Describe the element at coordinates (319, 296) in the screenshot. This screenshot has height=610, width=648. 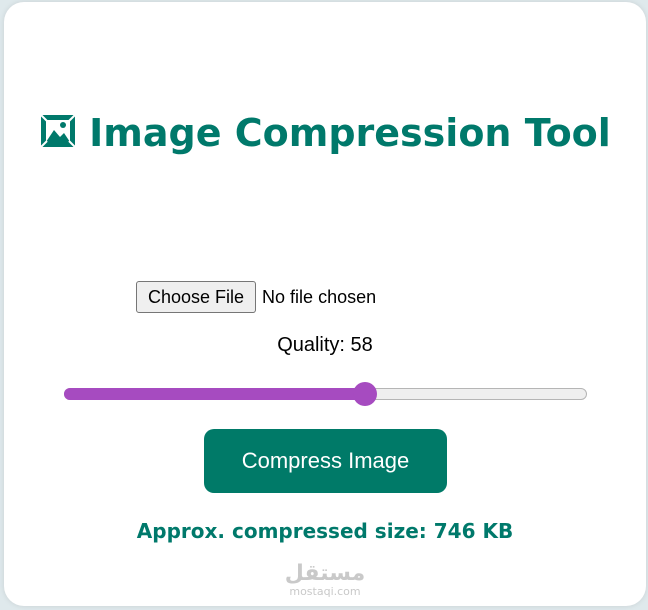
I see `file-status: No file chosen` at that location.